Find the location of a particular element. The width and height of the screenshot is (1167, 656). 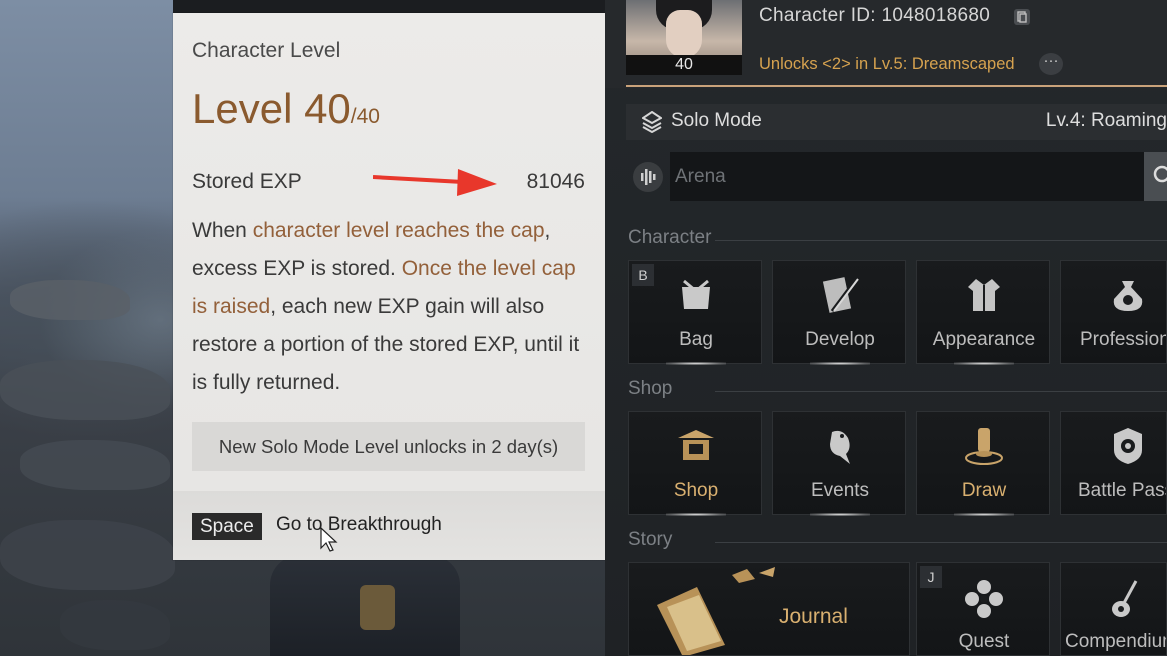

tile-journal: Journal is located at coordinates (769, 609).